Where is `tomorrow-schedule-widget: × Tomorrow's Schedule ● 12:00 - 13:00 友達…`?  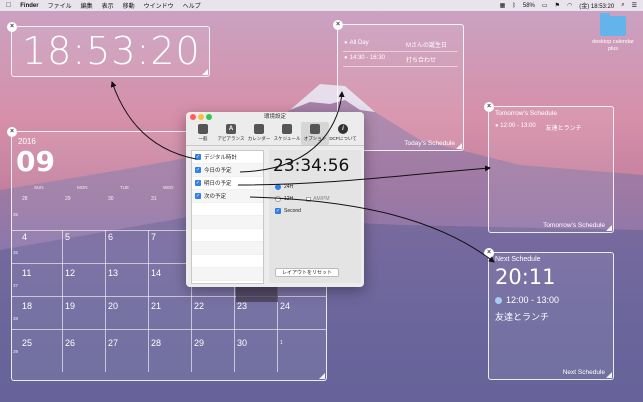
tomorrow-schedule-widget: × Tomorrow's Schedule ● 12:00 - 13:00 友達… is located at coordinates (549, 167).